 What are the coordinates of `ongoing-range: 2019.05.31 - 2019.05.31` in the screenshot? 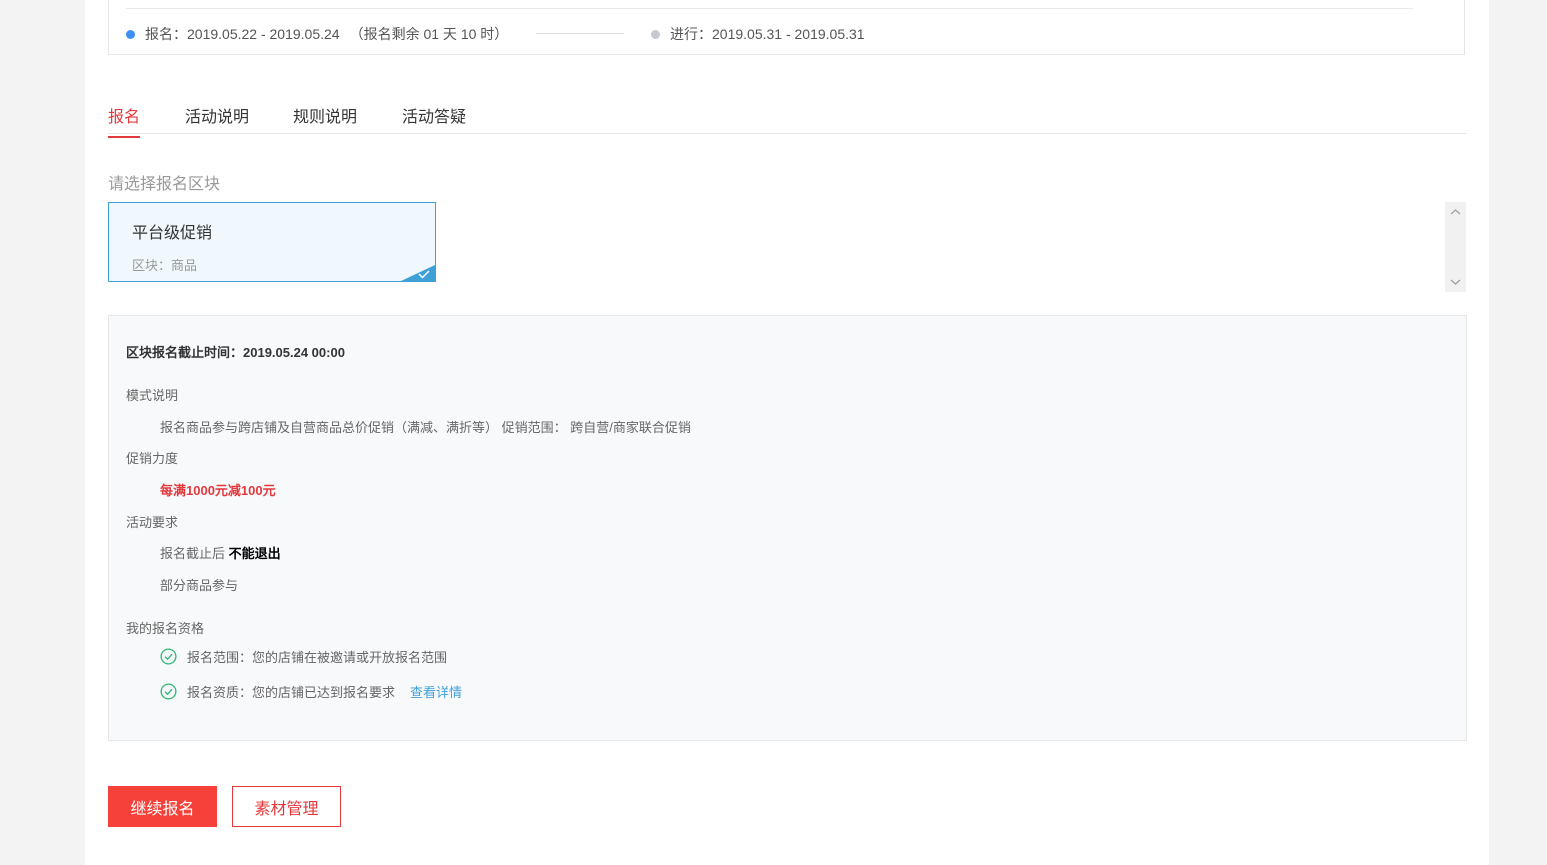 It's located at (788, 34).